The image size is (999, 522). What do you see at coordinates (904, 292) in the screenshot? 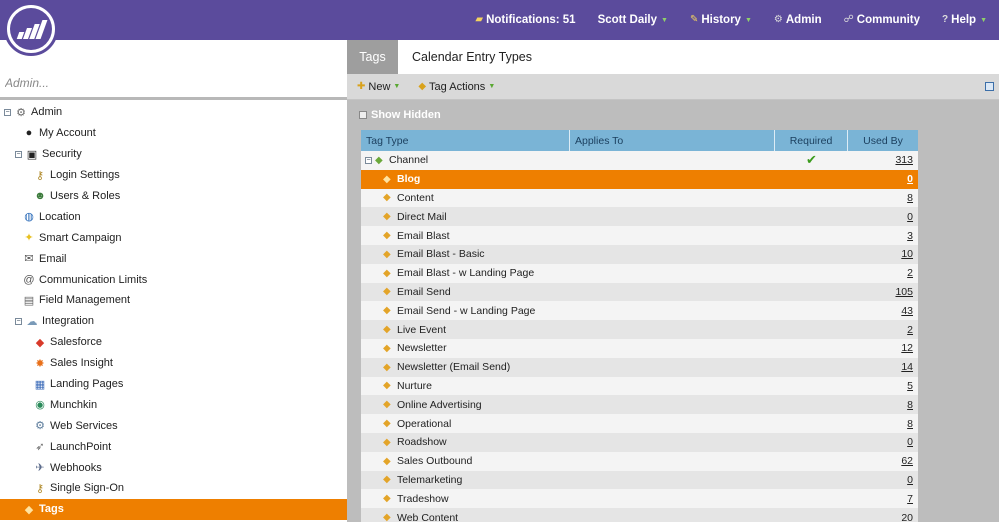
I see `used-by-link: 105` at bounding box center [904, 292].